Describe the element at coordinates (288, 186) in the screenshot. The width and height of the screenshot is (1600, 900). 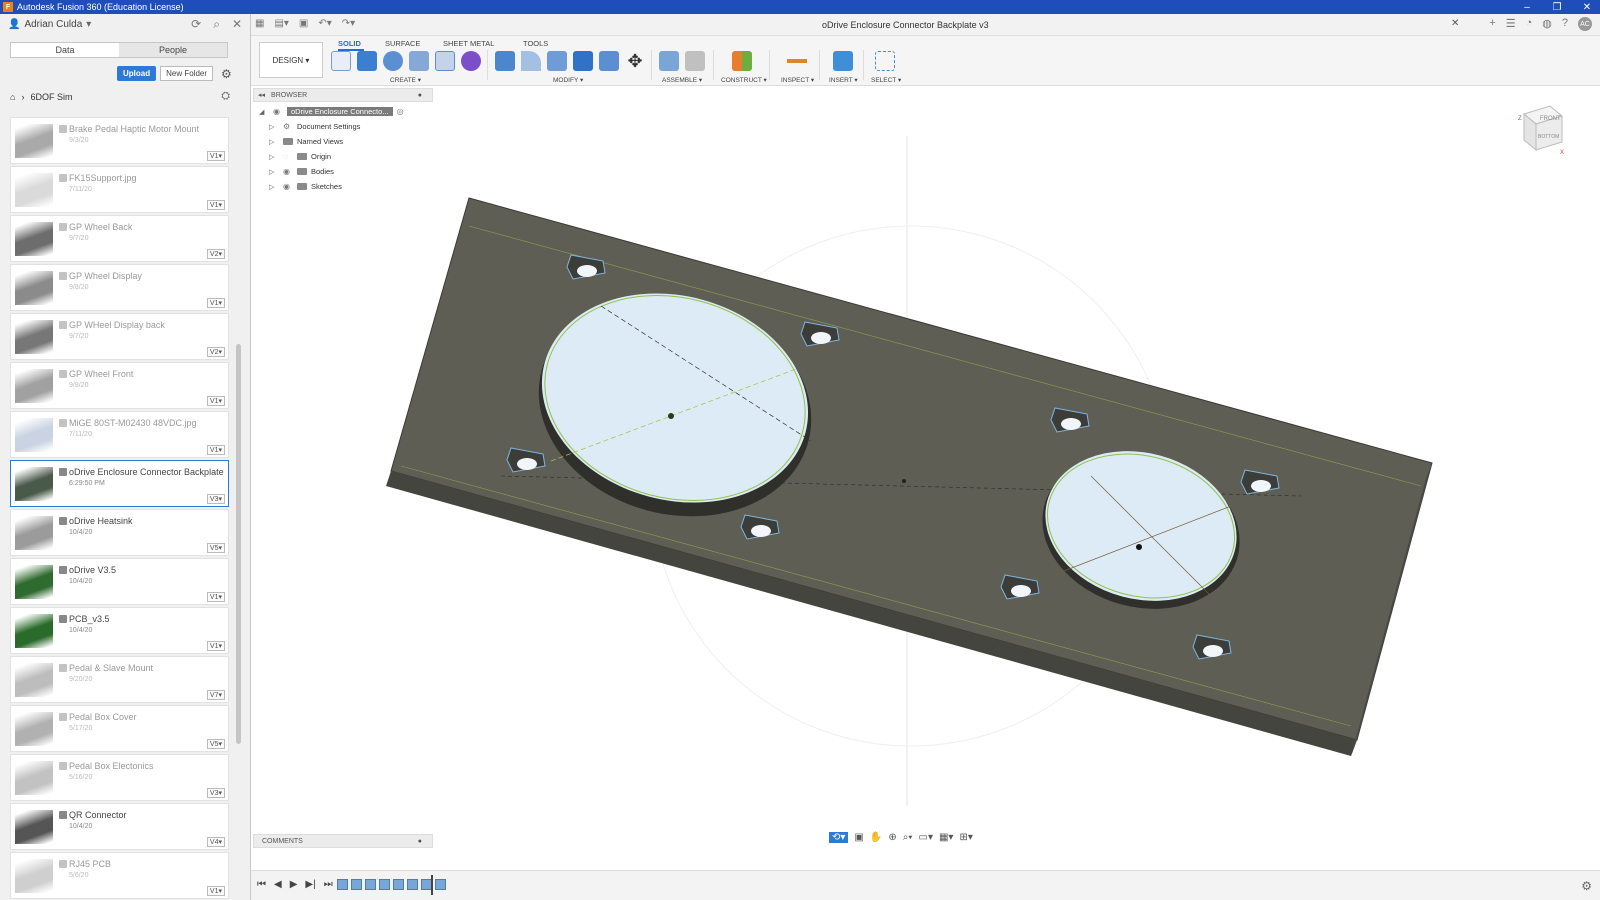
I see `visibility-eye-icon: ◉` at that location.